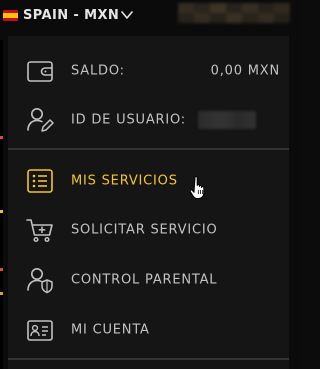 Image resolution: width=320 pixels, height=369 pixels. I want to click on balance-value: 0,00 MXN, so click(245, 71).